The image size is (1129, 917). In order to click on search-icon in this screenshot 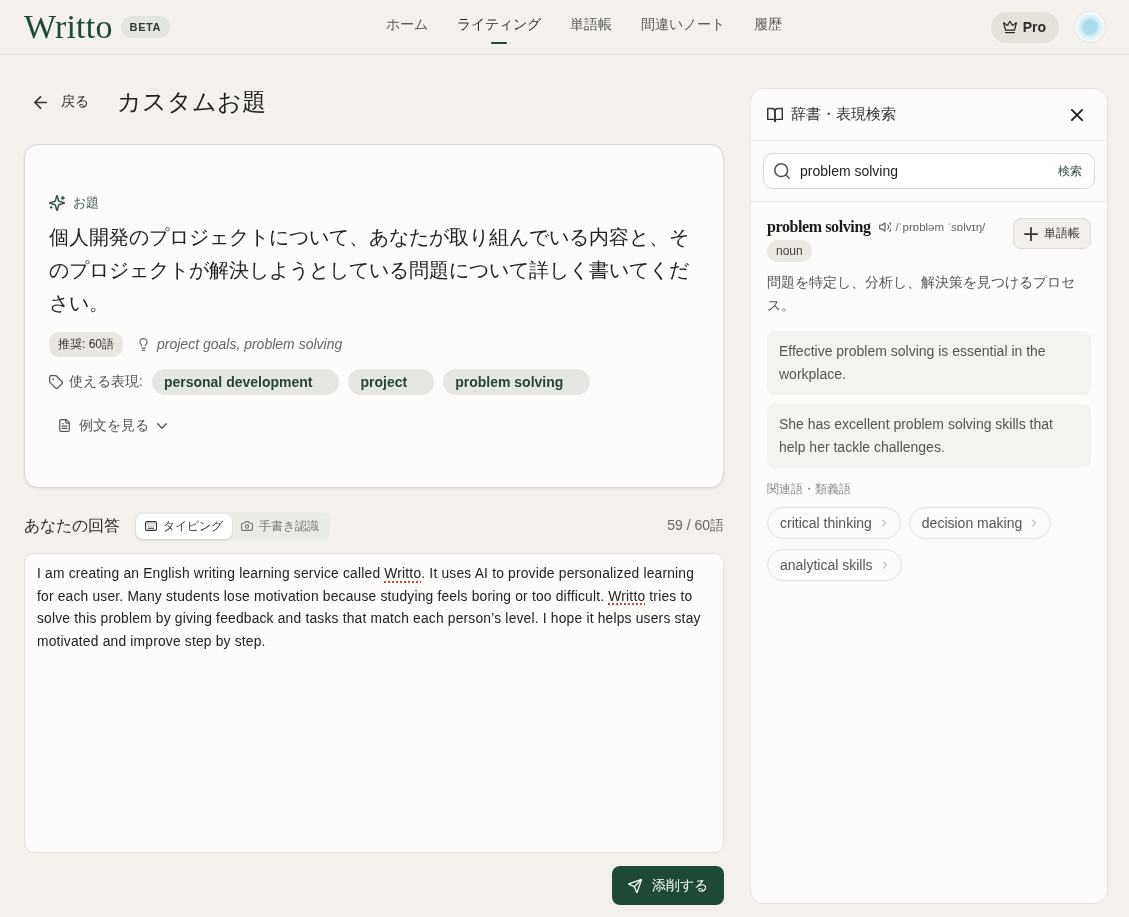, I will do `click(782, 171)`.